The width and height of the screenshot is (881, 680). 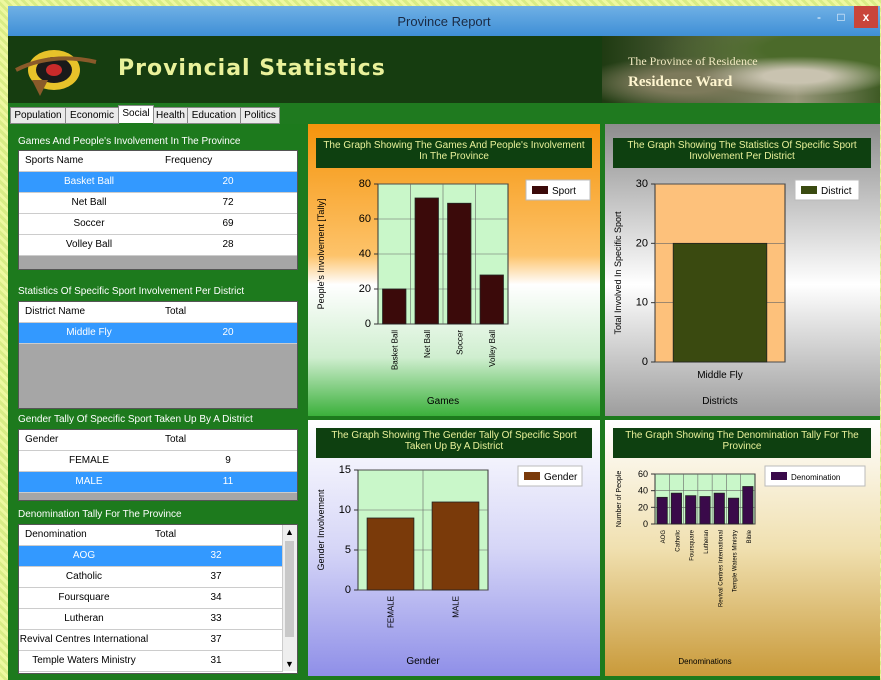 What do you see at coordinates (866, 17) in the screenshot?
I see `close-button: x` at bounding box center [866, 17].